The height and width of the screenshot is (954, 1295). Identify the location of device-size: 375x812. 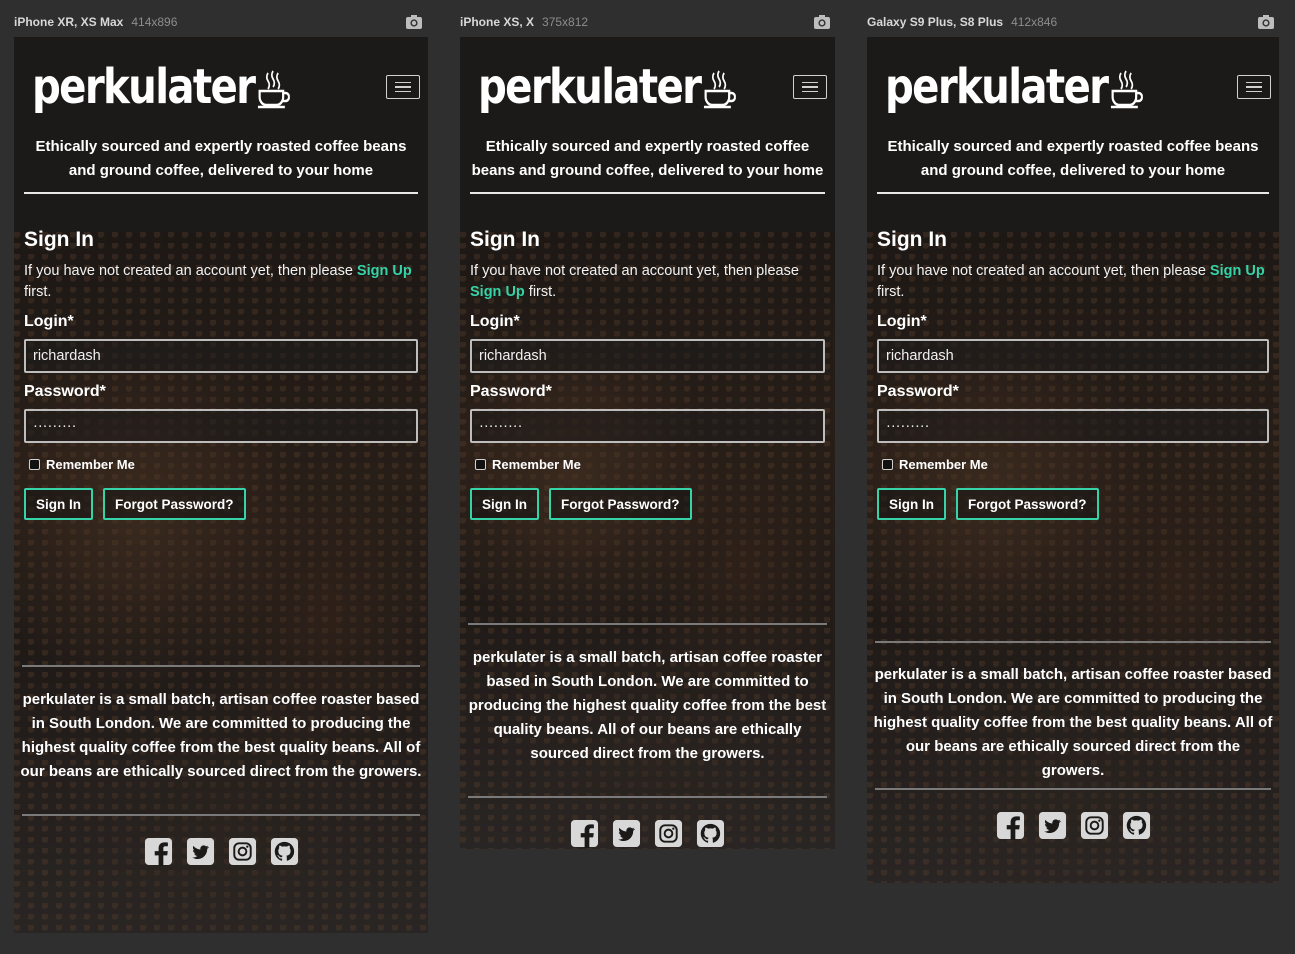
(565, 22).